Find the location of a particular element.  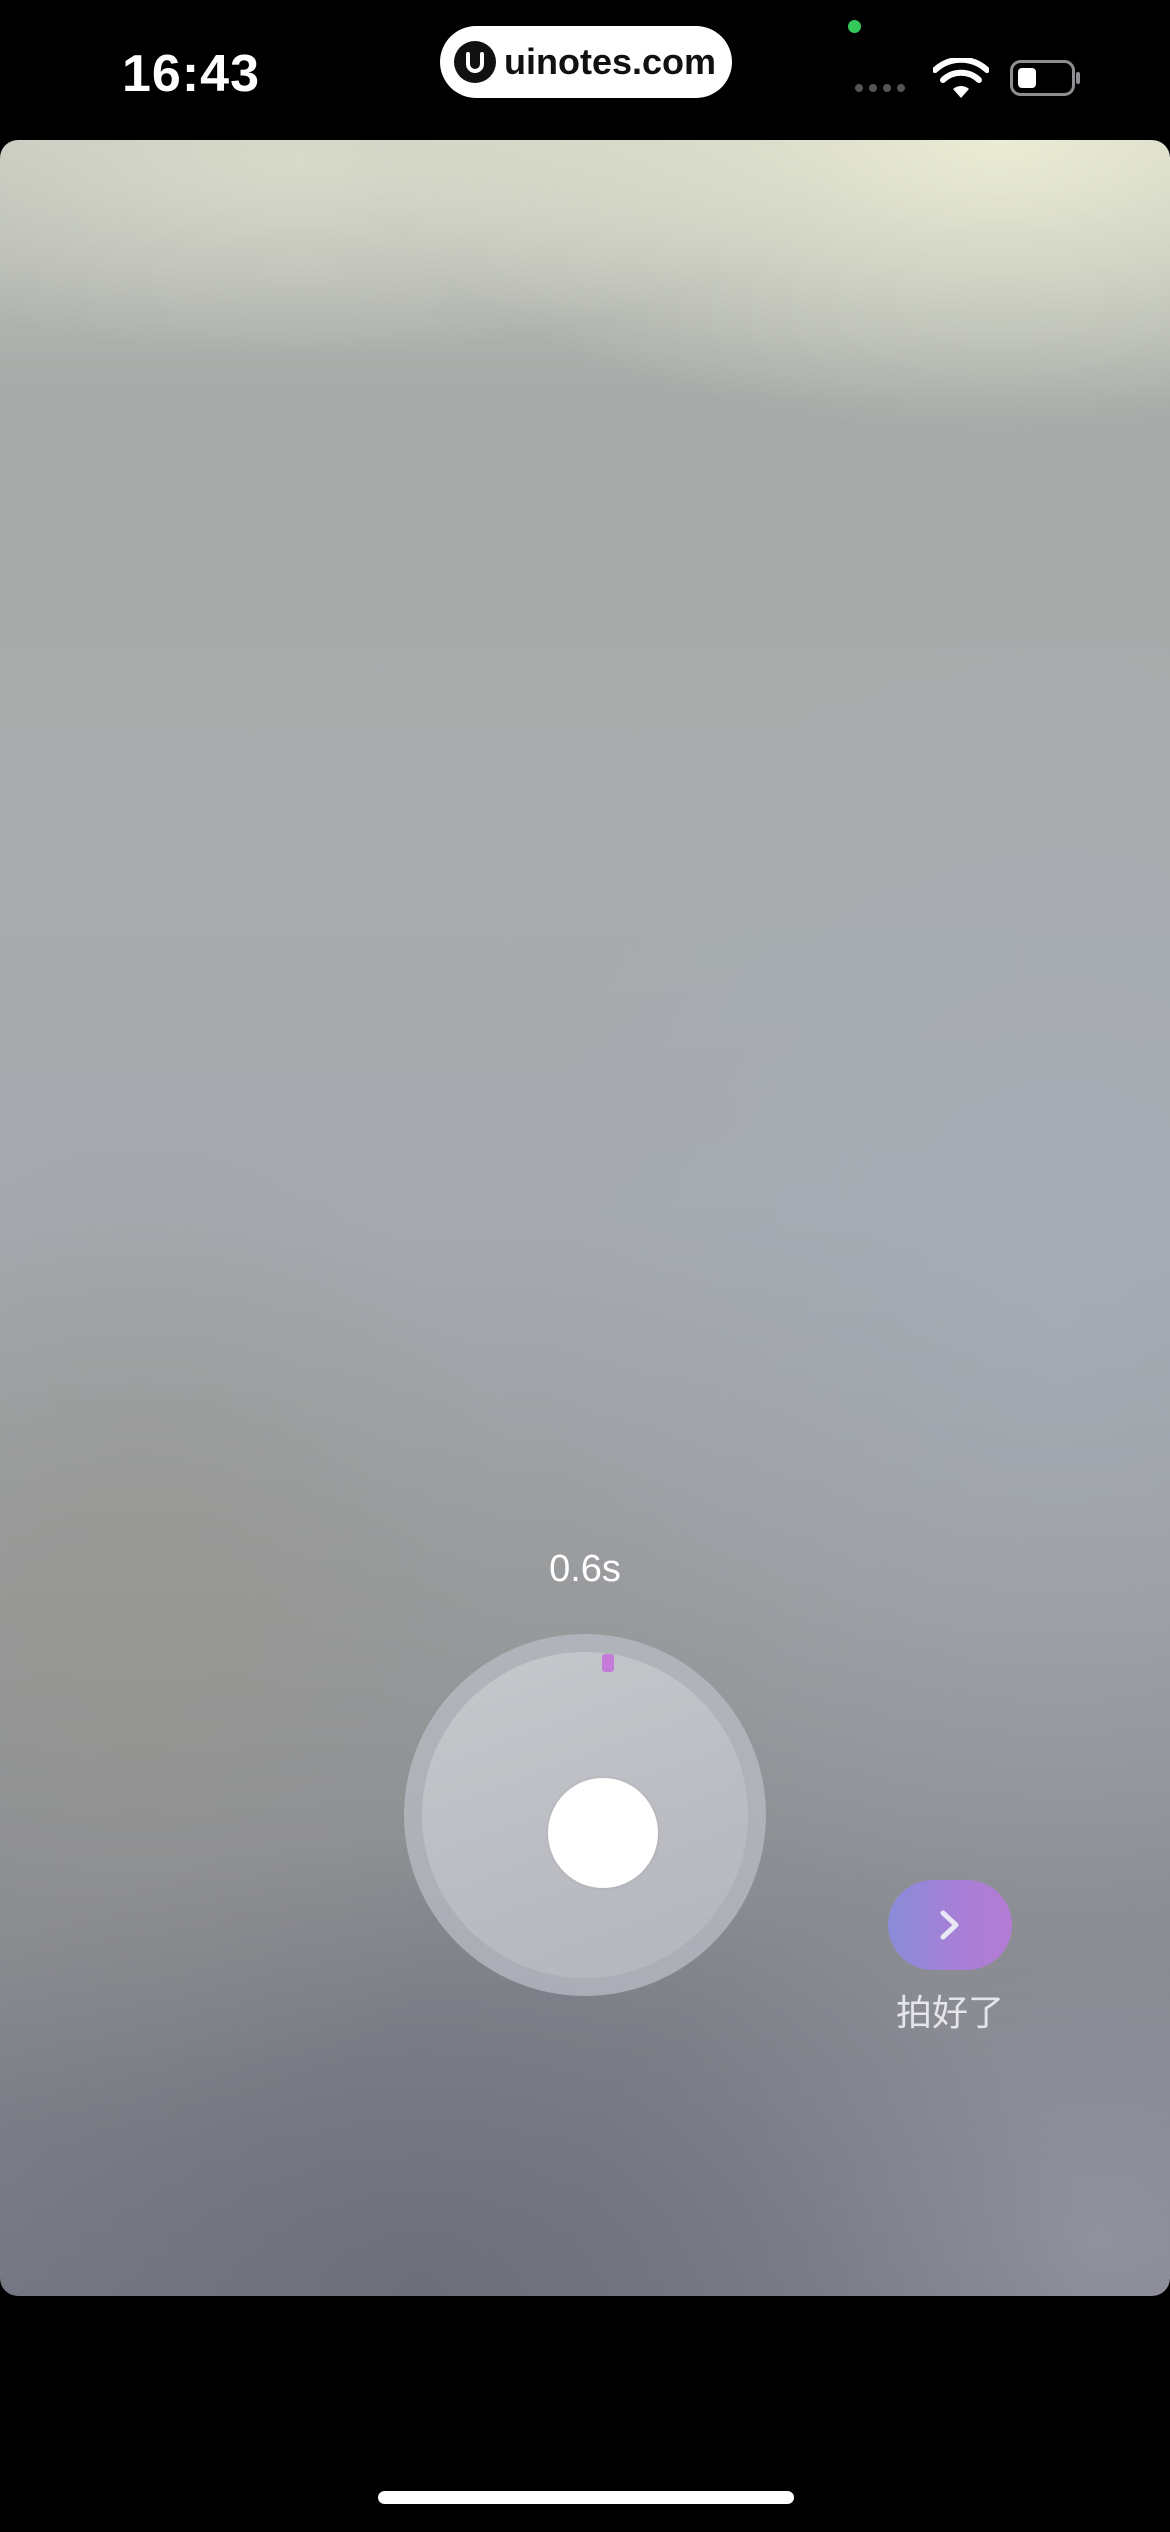

record-dot-icon is located at coordinates (603, 1833).